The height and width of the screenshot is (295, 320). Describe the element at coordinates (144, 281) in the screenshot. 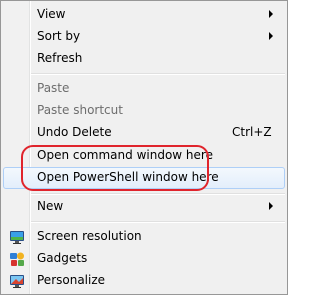

I see `menu-item-personalize: Personalize` at that location.